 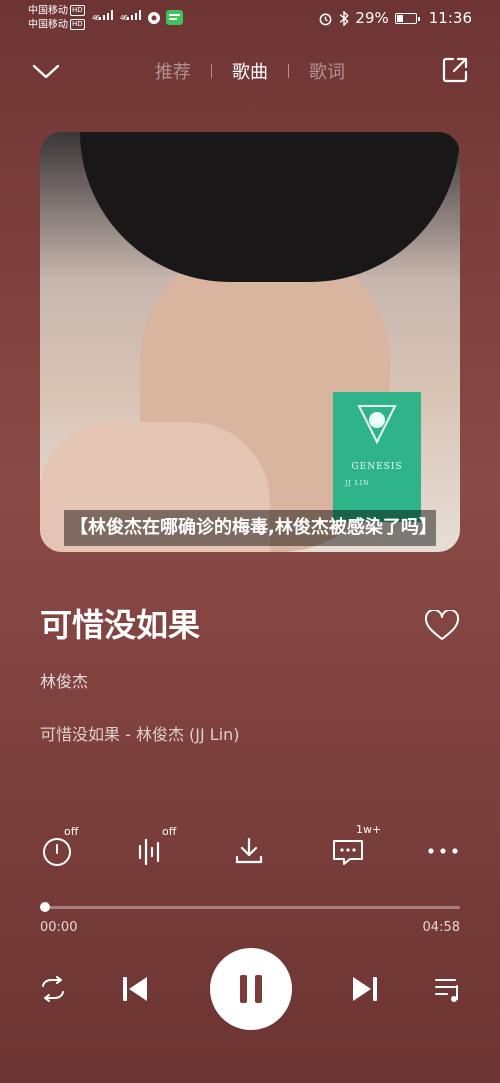 What do you see at coordinates (57, 852) in the screenshot?
I see `timer-icon` at bounding box center [57, 852].